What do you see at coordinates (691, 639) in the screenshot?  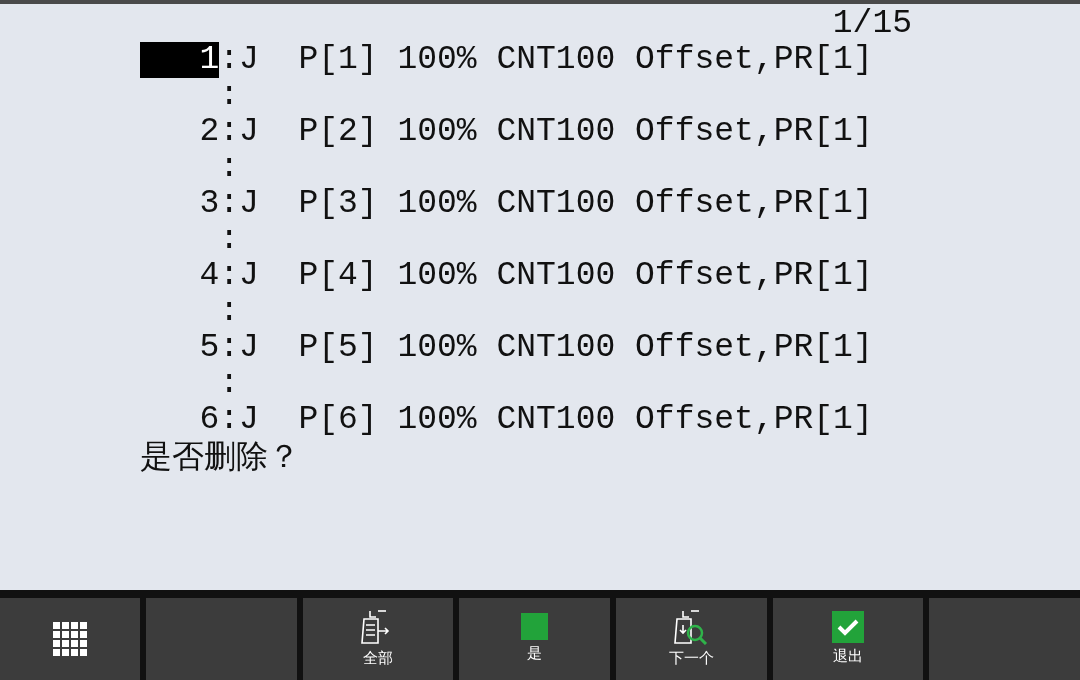 I see `function-key: 下一个` at bounding box center [691, 639].